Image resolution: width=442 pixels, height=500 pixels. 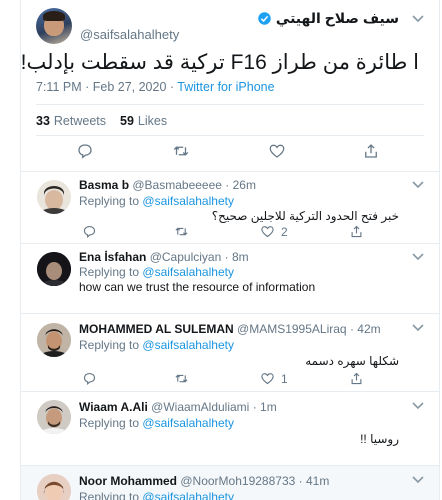 I want to click on reply-author-name: Ena İsfahan, so click(x=112, y=257).